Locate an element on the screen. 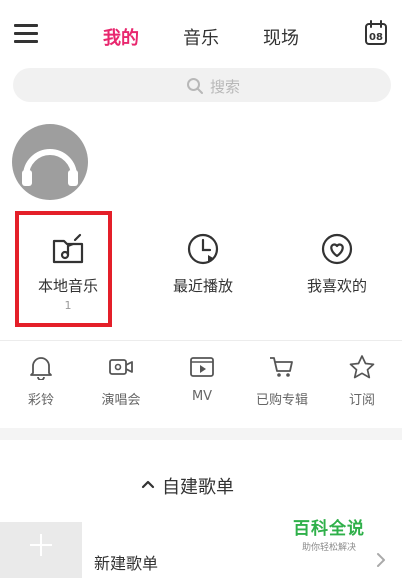 This screenshot has height=578, width=402. search-placeholder: 搜索 is located at coordinates (225, 87).